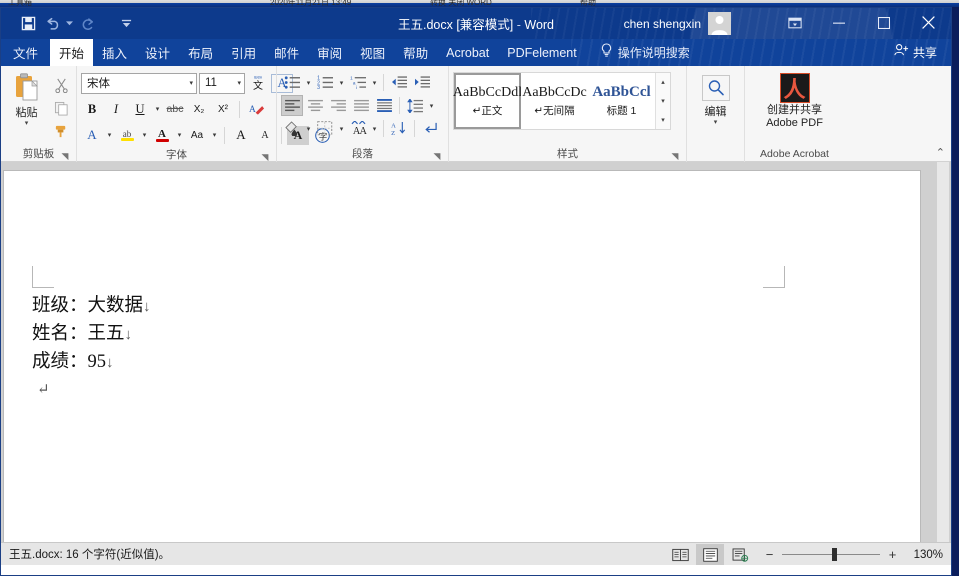 The width and height of the screenshot is (959, 576). I want to click on ribbon-display-options-button, so click(795, 22).